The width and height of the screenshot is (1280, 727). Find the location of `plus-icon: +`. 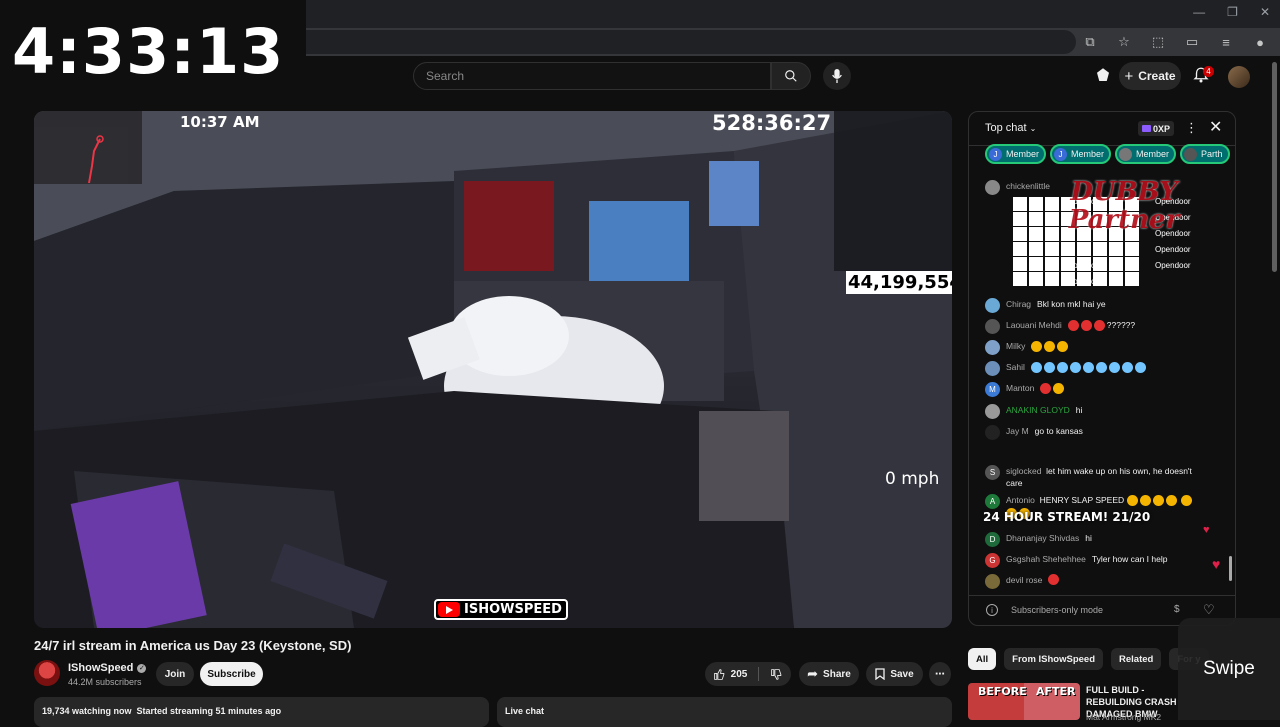

plus-icon: + is located at coordinates (1129, 76).